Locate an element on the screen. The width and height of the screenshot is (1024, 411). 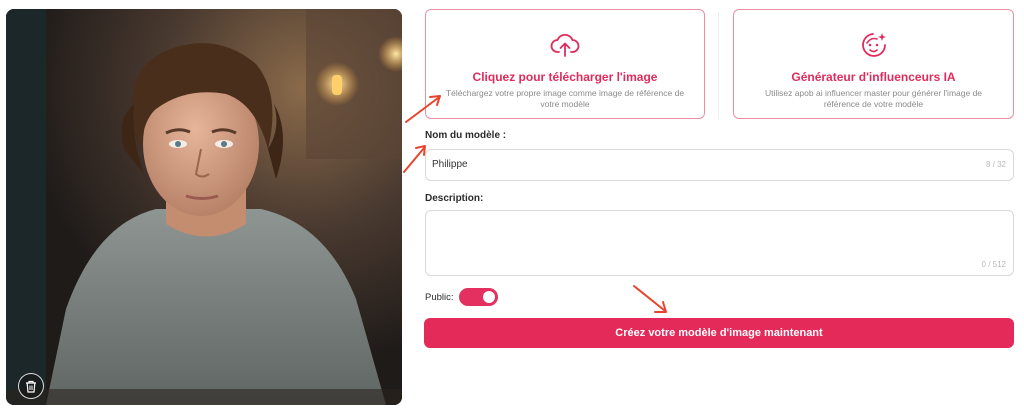
model-name-input: Philippe 8 / 32 is located at coordinates (719, 165).